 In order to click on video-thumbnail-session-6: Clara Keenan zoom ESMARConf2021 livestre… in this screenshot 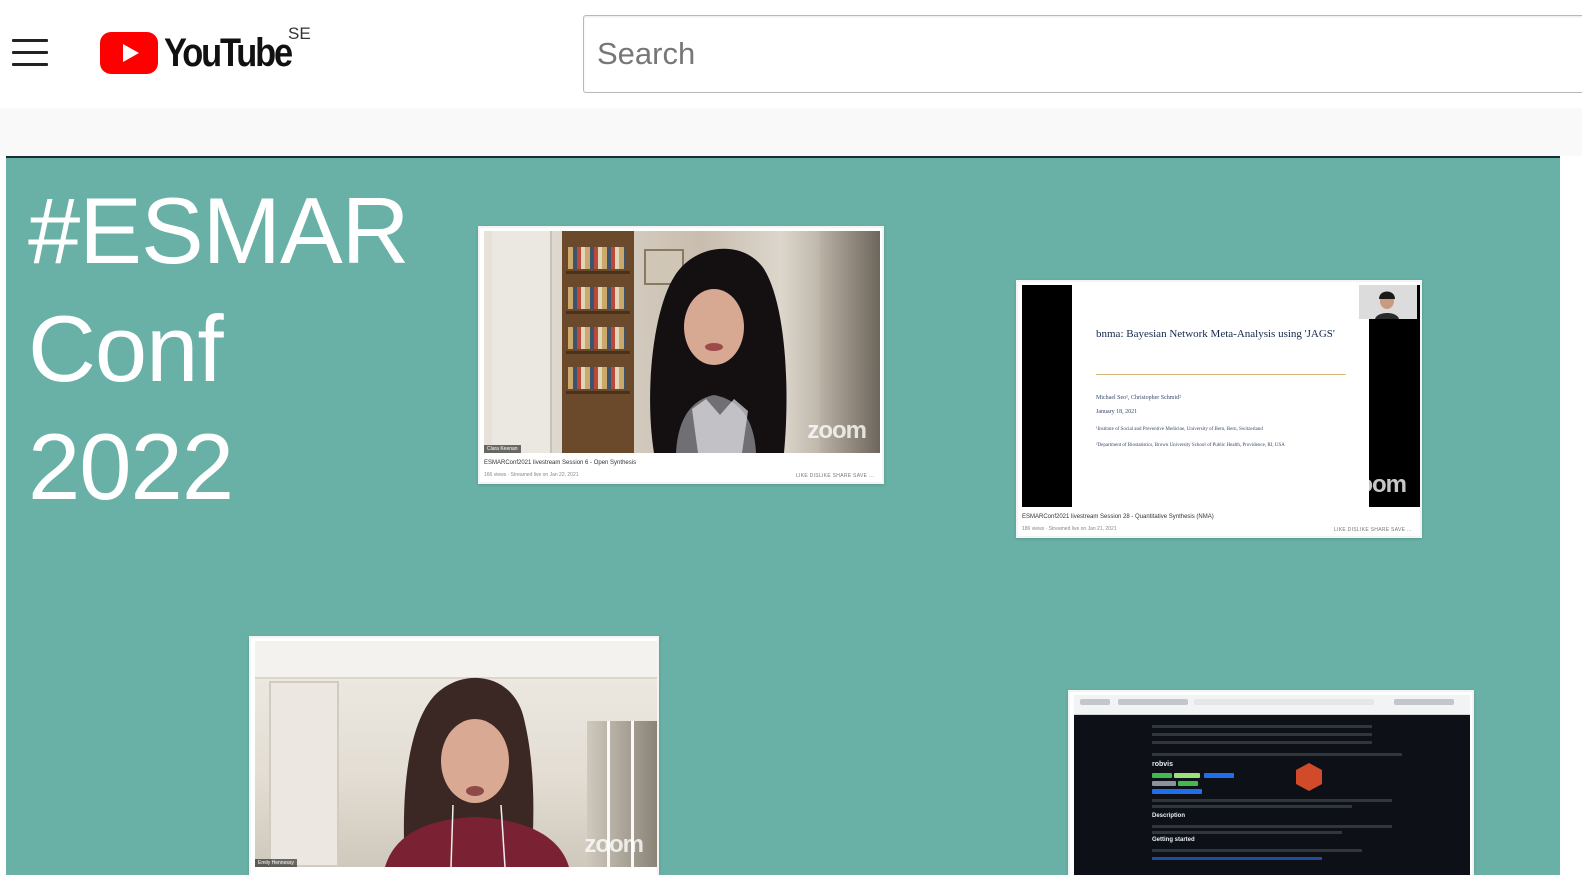, I will do `click(681, 355)`.